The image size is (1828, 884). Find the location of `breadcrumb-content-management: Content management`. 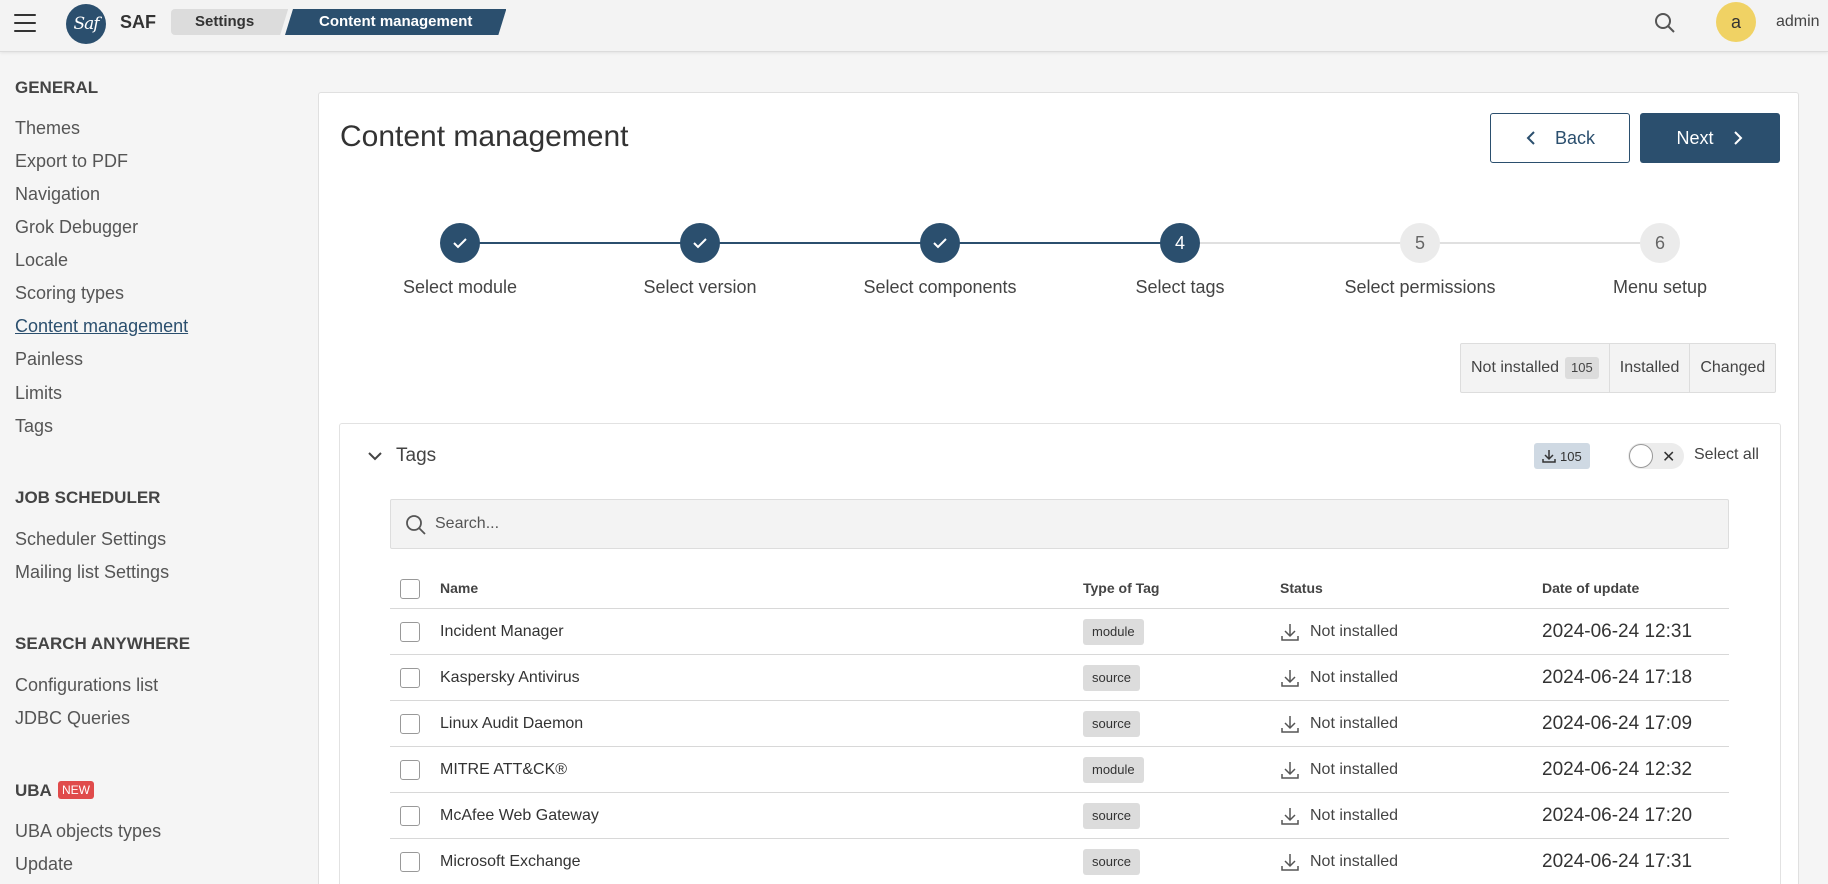

breadcrumb-content-management: Content management is located at coordinates (395, 22).